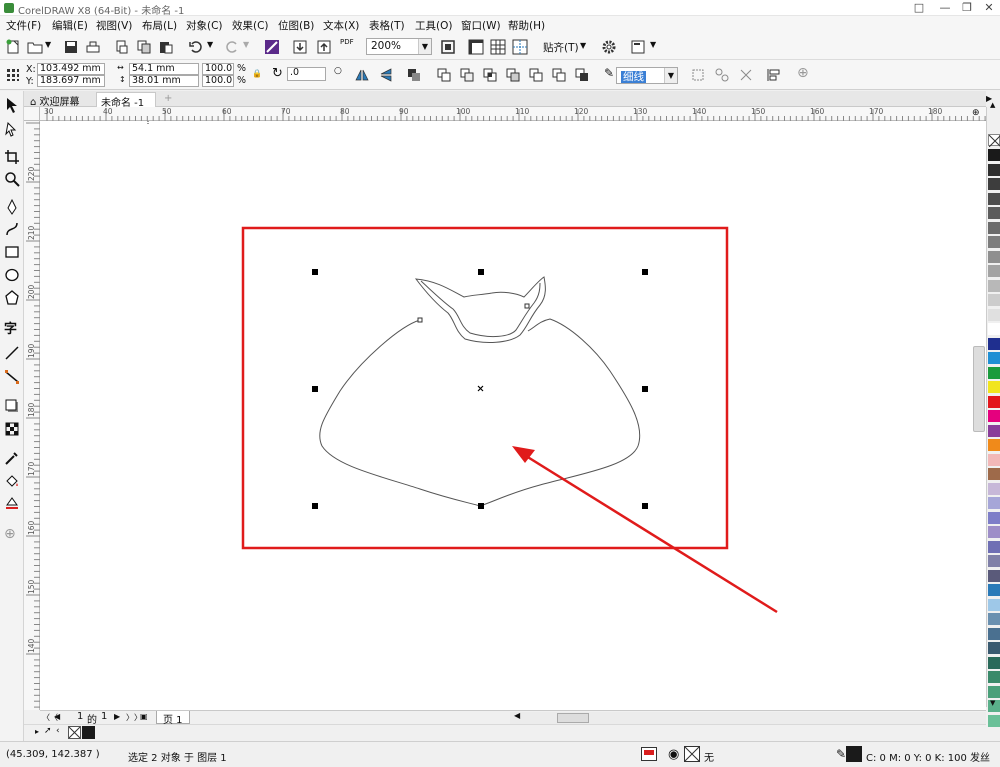 This screenshot has height=767, width=1000. What do you see at coordinates (481, 506) in the screenshot?
I see `handle-bottom-middle` at bounding box center [481, 506].